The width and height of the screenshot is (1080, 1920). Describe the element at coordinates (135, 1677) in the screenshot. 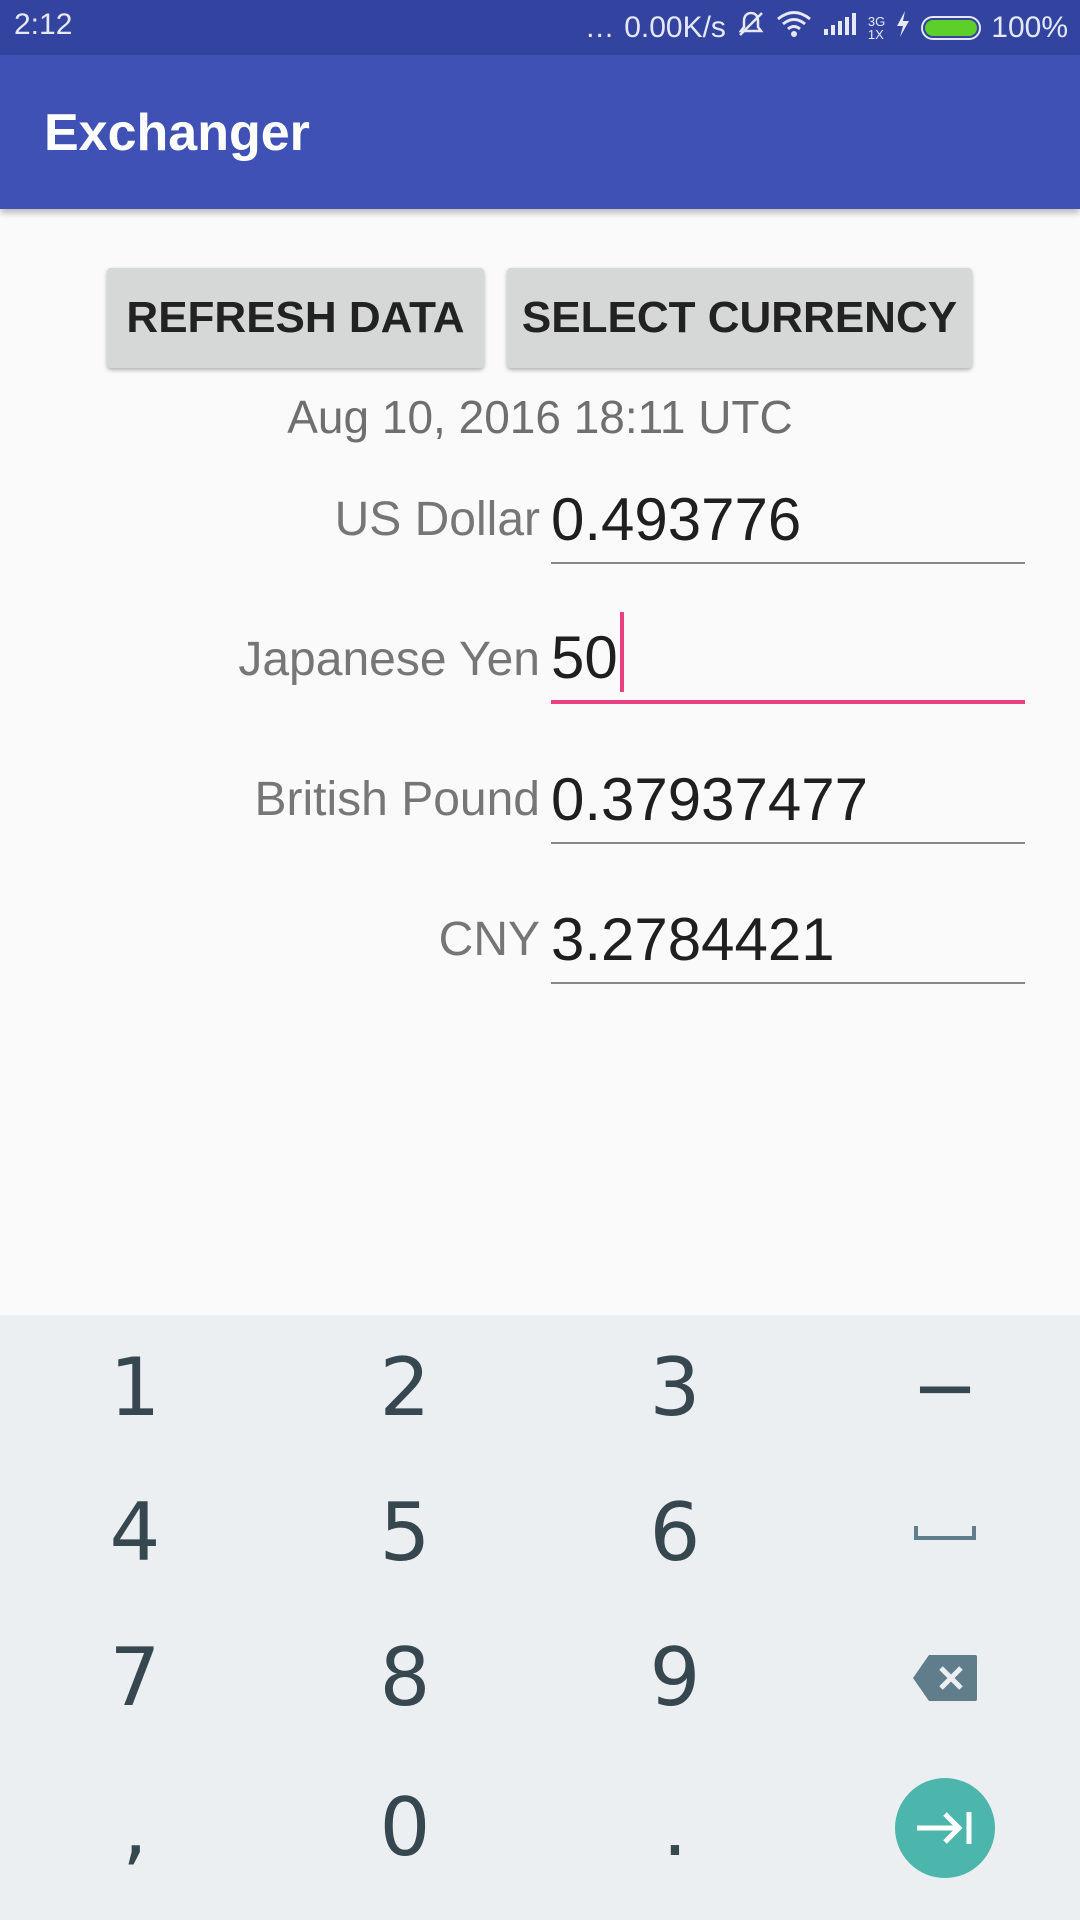

I see `key-7: 7` at that location.